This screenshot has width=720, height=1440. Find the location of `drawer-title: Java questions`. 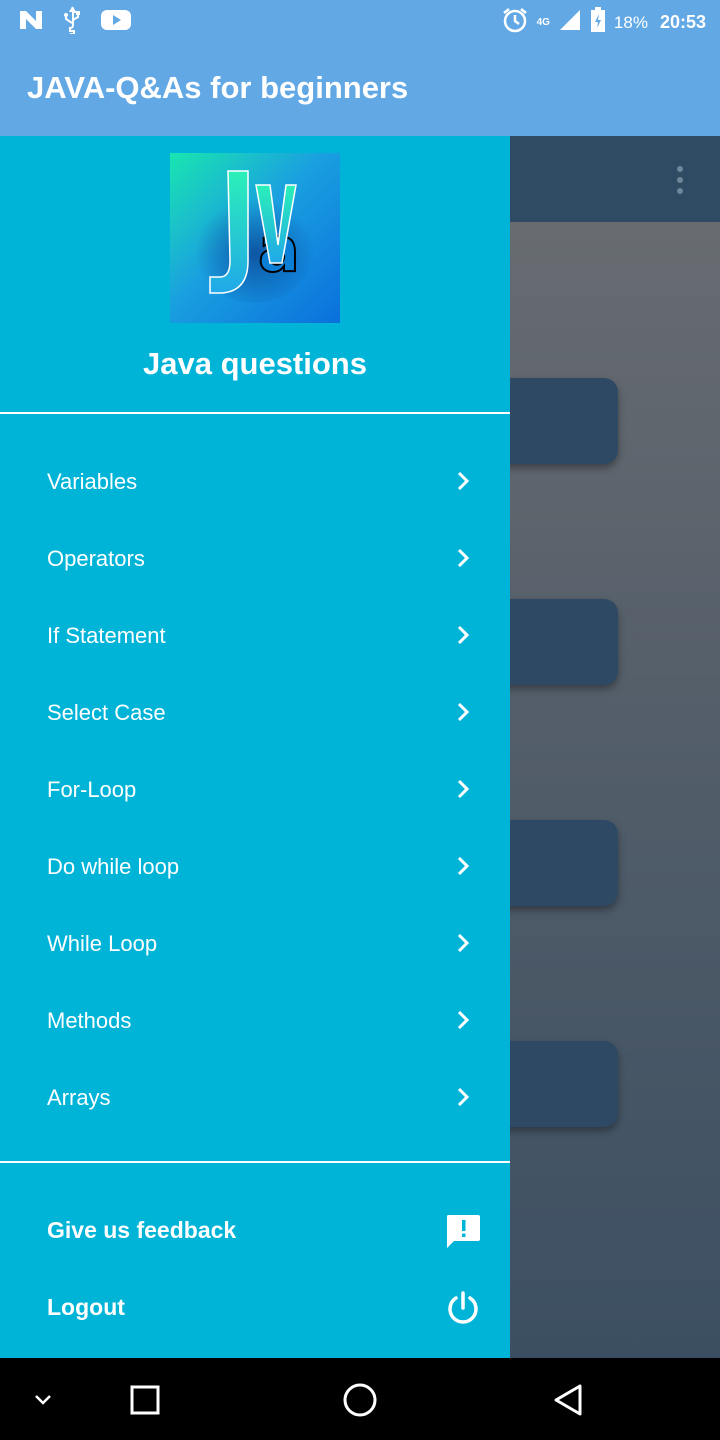

drawer-title: Java questions is located at coordinates (255, 363).